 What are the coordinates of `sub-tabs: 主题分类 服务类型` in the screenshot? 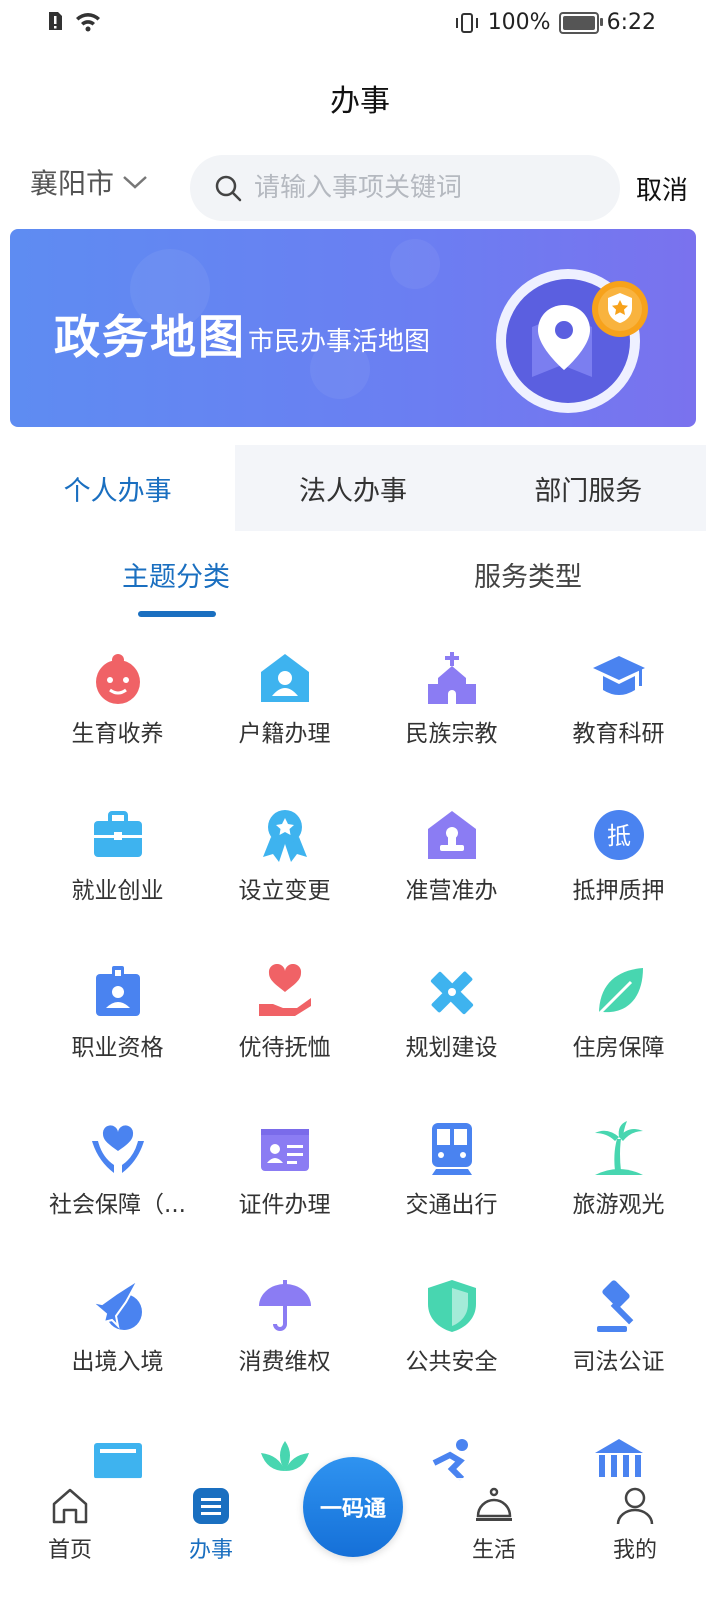 It's located at (360, 590).